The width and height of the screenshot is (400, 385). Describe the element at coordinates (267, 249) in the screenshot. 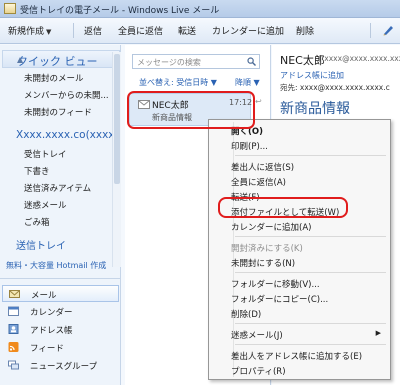

I see `menu-item-mark-read: 開封済みにする(K)` at that location.